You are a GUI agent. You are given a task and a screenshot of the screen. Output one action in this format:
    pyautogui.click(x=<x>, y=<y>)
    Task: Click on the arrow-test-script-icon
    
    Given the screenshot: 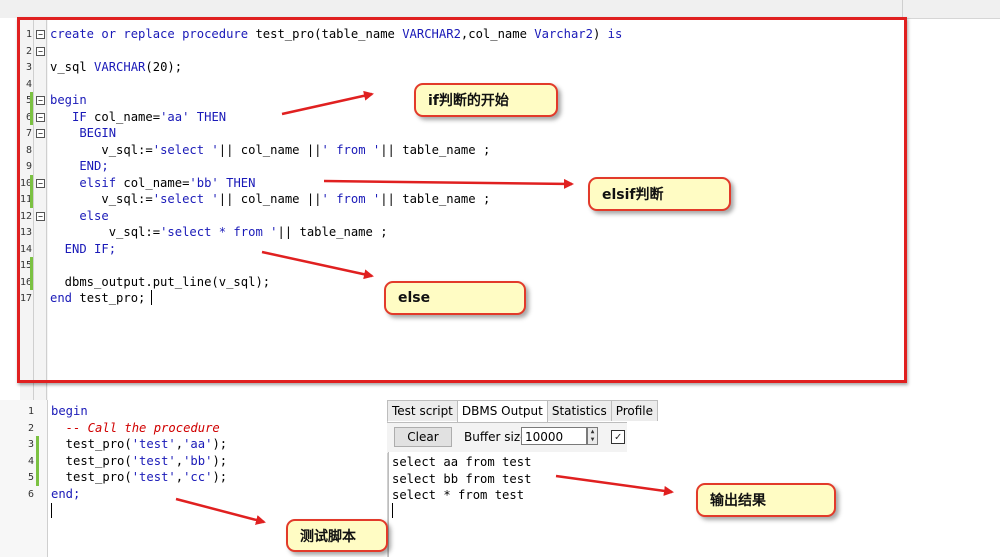 What is the action you would take?
    pyautogui.click(x=220, y=511)
    